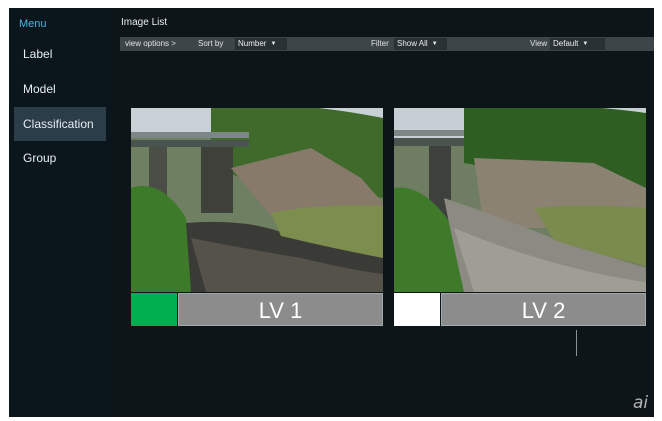  Describe the element at coordinates (60, 54) in the screenshot. I see `sidebar-item-label: Label` at that location.